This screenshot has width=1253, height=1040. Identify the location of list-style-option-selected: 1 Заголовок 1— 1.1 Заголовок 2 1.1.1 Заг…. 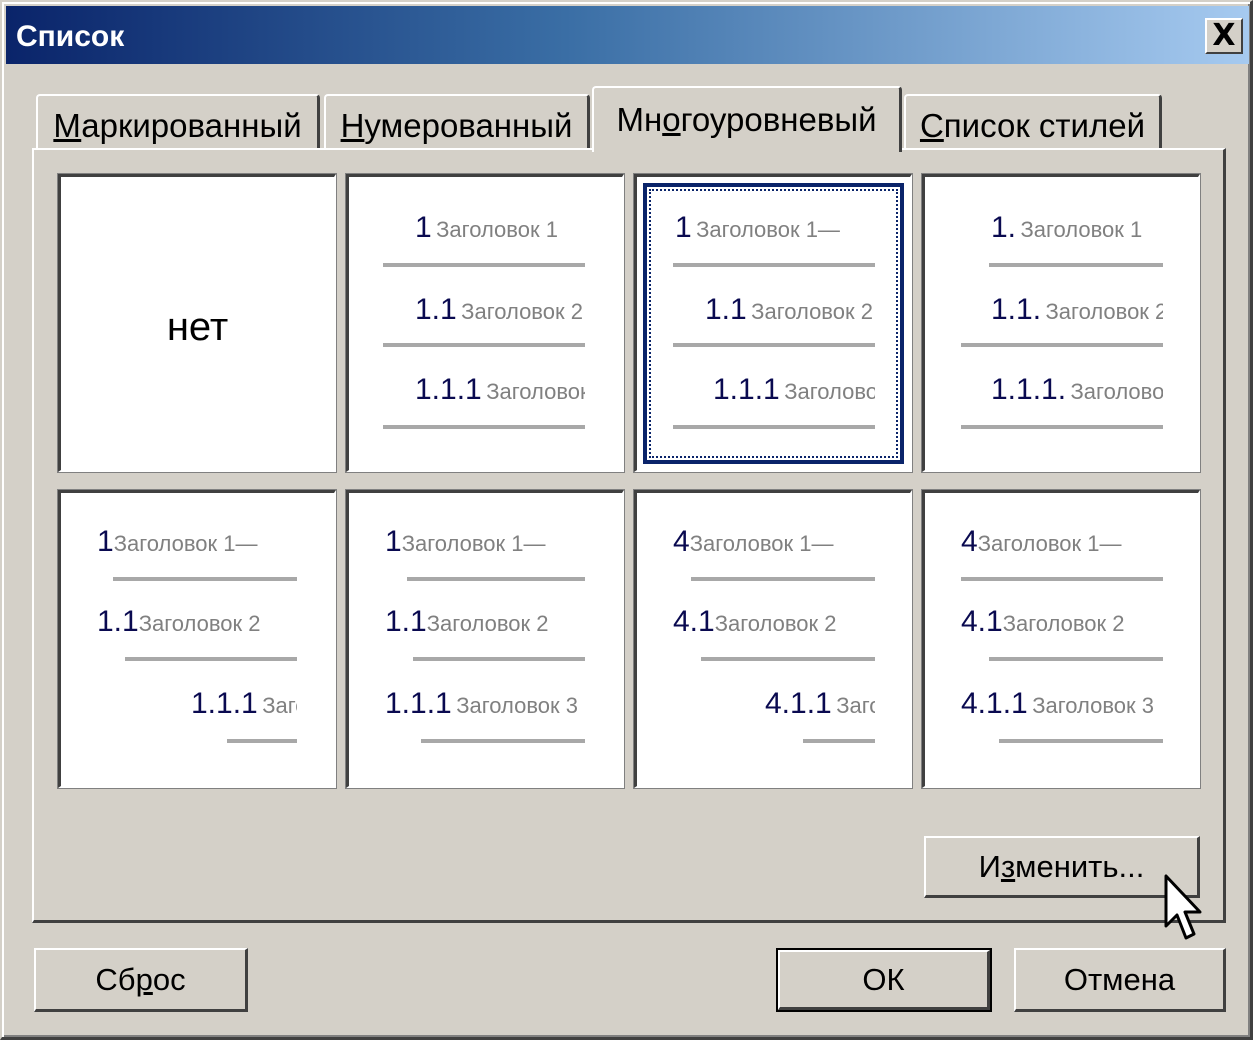
(773, 323).